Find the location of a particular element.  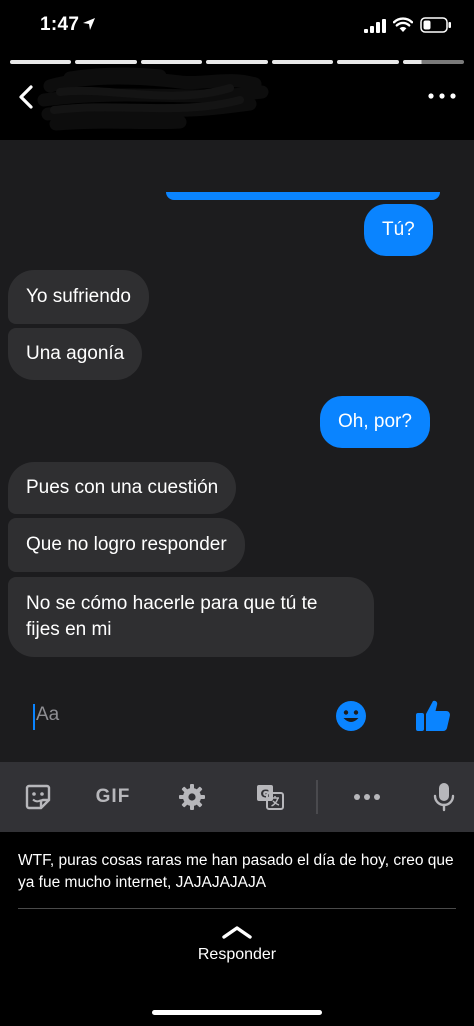

message-text: Oh, por? is located at coordinates (375, 421).